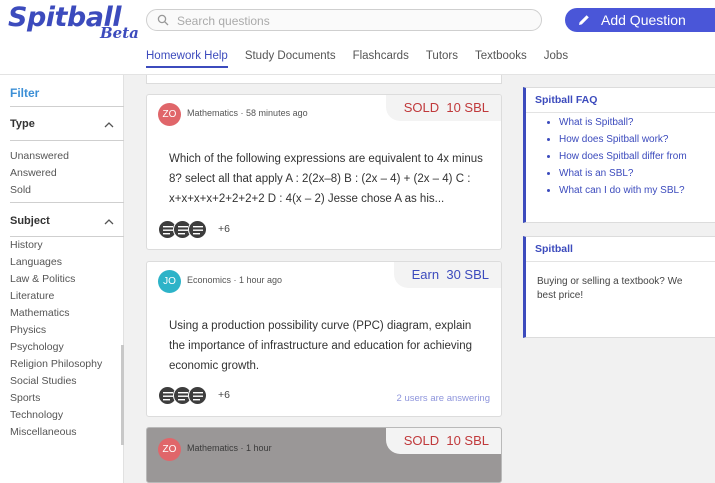 The height and width of the screenshot is (483, 715). I want to click on subject-item: Miscellaneous, so click(65, 432).